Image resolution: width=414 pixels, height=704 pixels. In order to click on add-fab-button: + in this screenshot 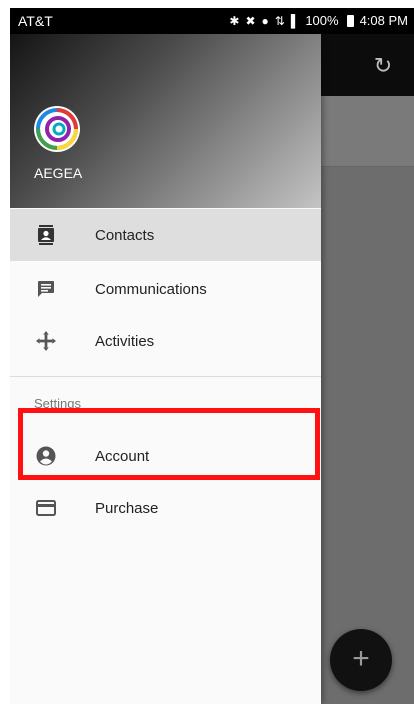, I will do `click(361, 660)`.